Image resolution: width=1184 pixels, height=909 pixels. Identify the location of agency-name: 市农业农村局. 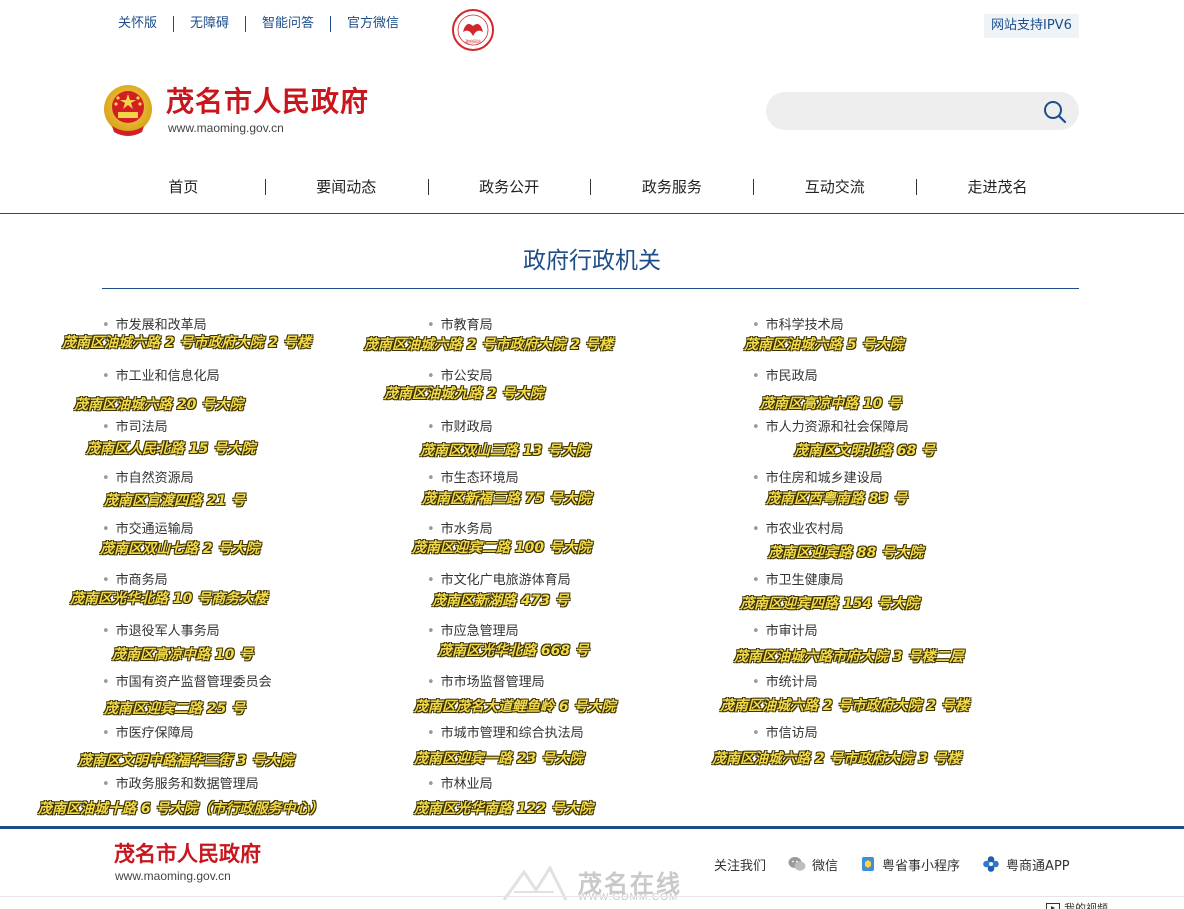
(798, 530).